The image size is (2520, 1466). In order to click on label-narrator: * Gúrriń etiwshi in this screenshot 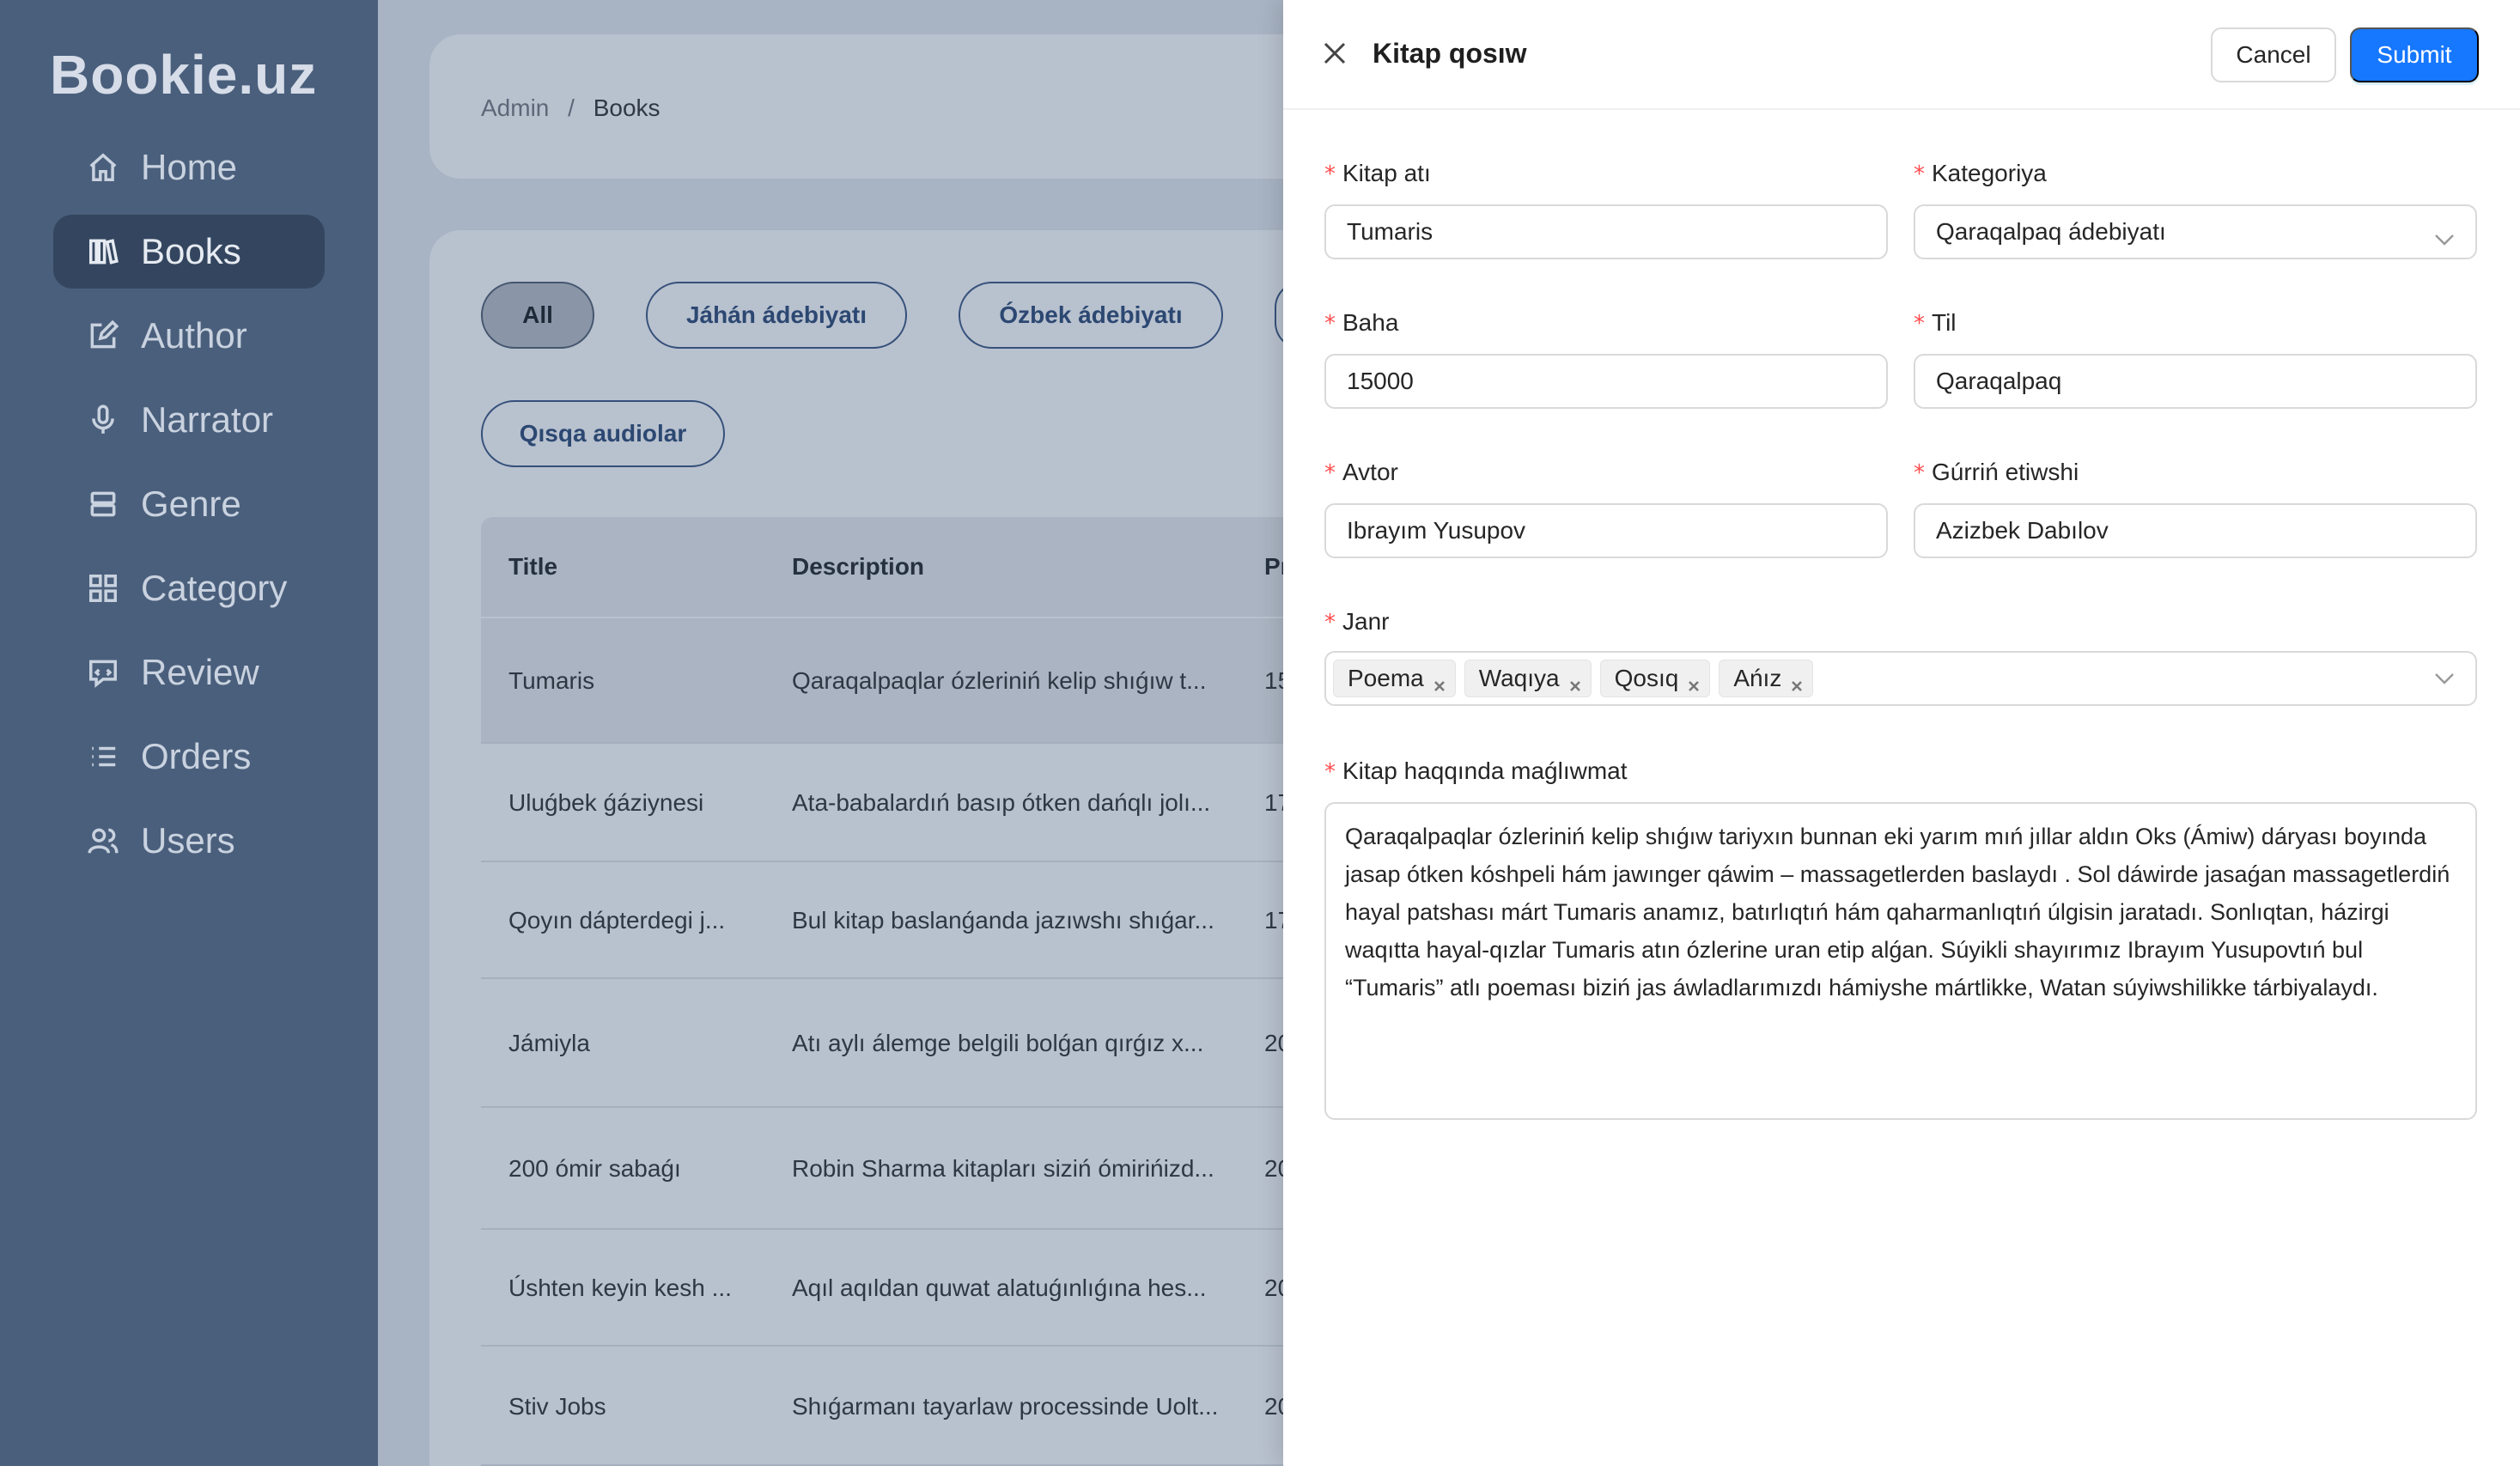, I will do `click(1997, 472)`.